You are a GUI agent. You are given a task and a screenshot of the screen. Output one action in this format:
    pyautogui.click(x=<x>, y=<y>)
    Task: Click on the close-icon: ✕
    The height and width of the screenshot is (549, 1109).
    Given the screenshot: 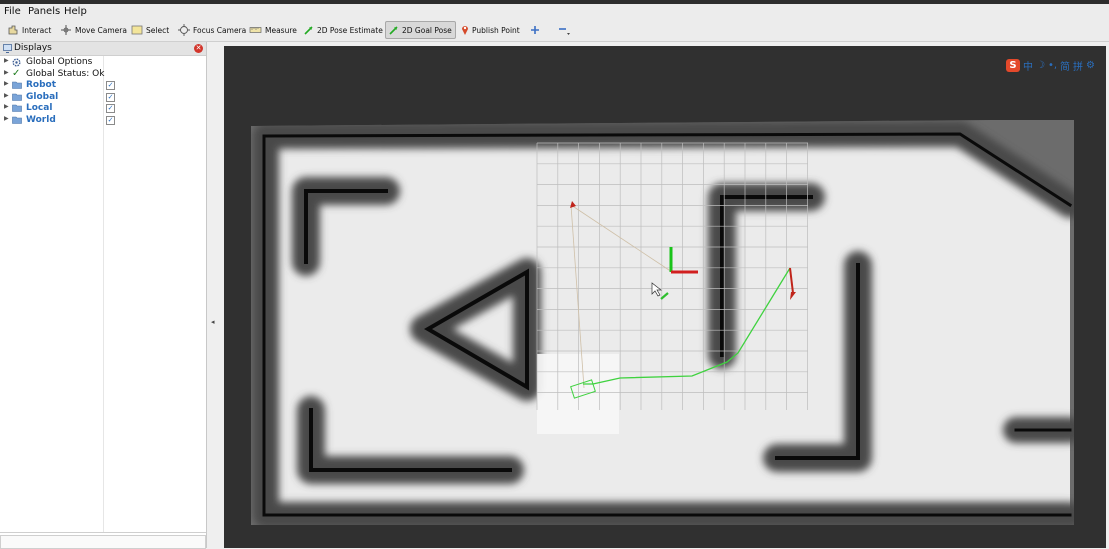 What is the action you would take?
    pyautogui.click(x=198, y=48)
    